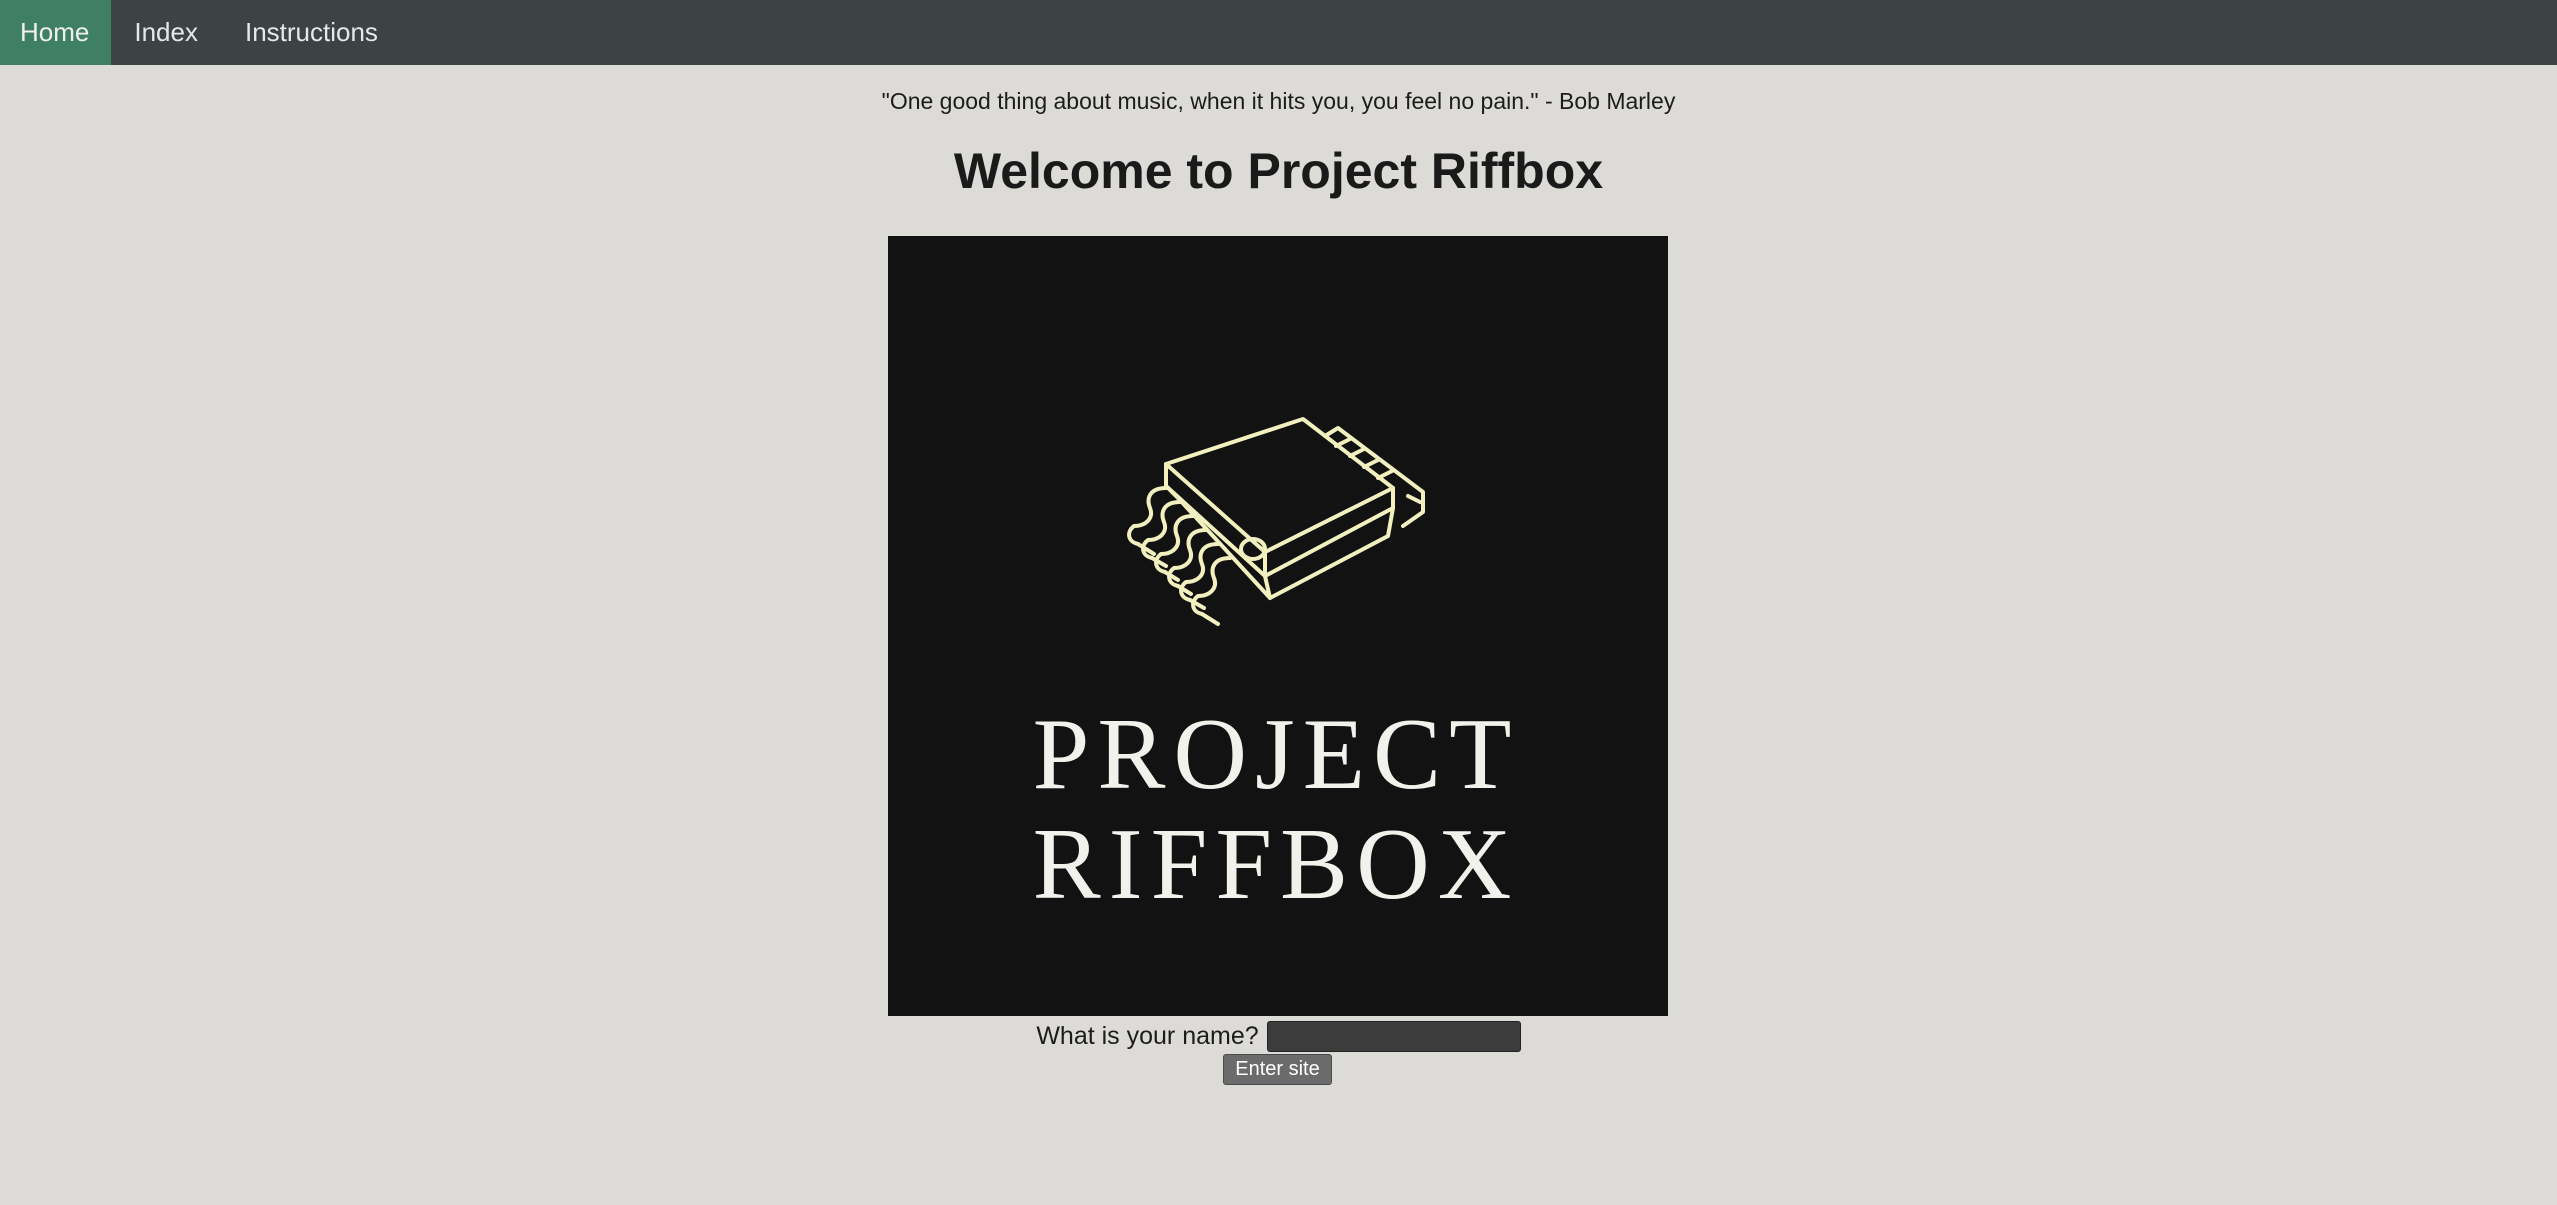 Image resolution: width=2557 pixels, height=1205 pixels. I want to click on name-form-row: What is your name?, so click(1278, 1036).